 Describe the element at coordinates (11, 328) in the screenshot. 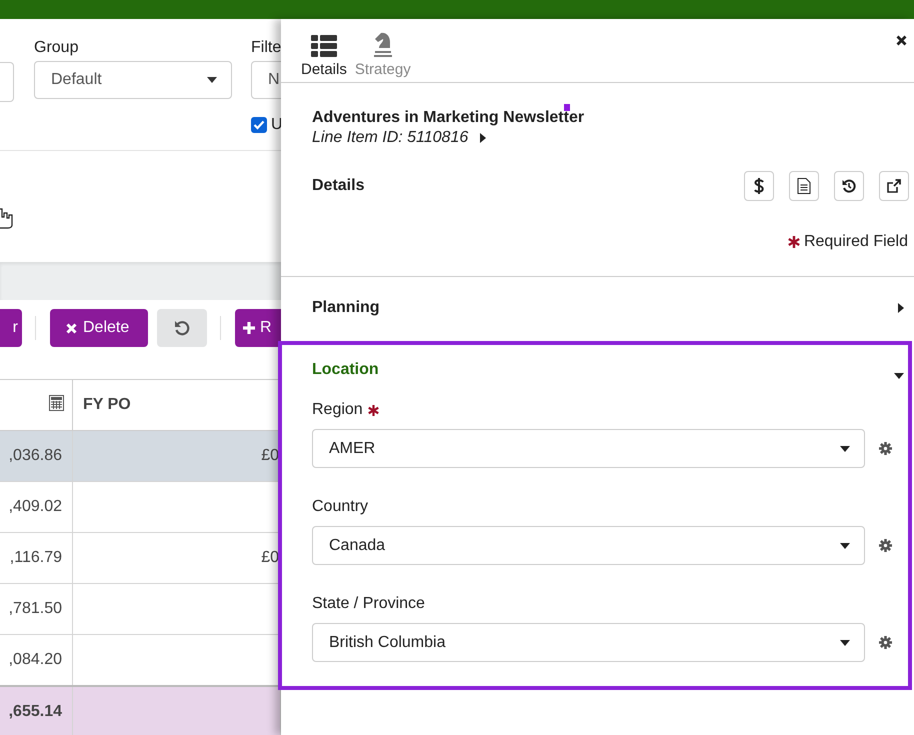

I see `toolbar-button: r` at that location.